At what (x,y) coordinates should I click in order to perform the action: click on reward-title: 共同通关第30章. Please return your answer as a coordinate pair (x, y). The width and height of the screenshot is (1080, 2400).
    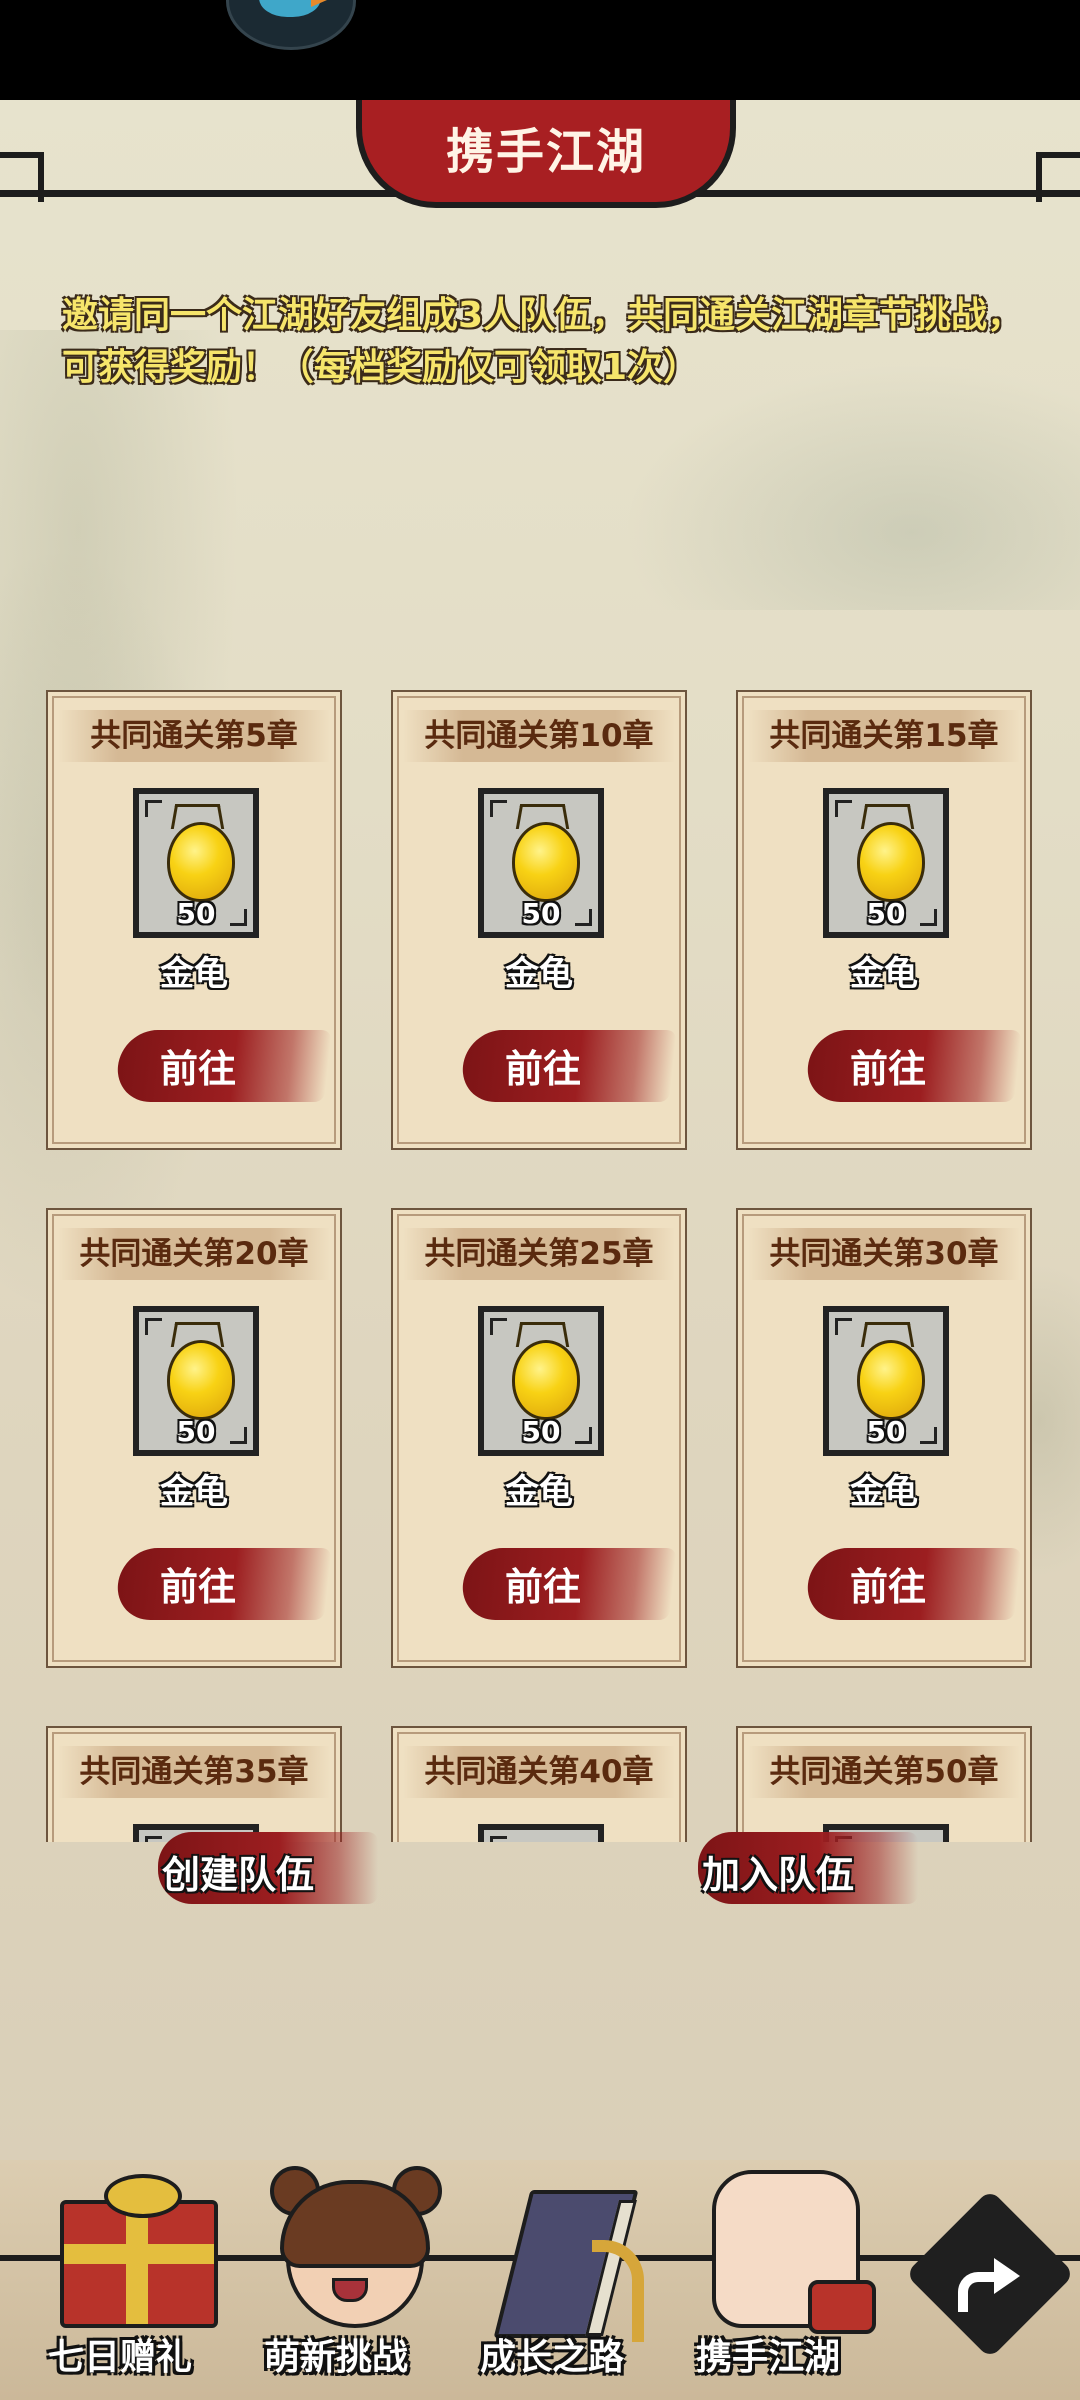
    Looking at the image, I should click on (884, 1254).